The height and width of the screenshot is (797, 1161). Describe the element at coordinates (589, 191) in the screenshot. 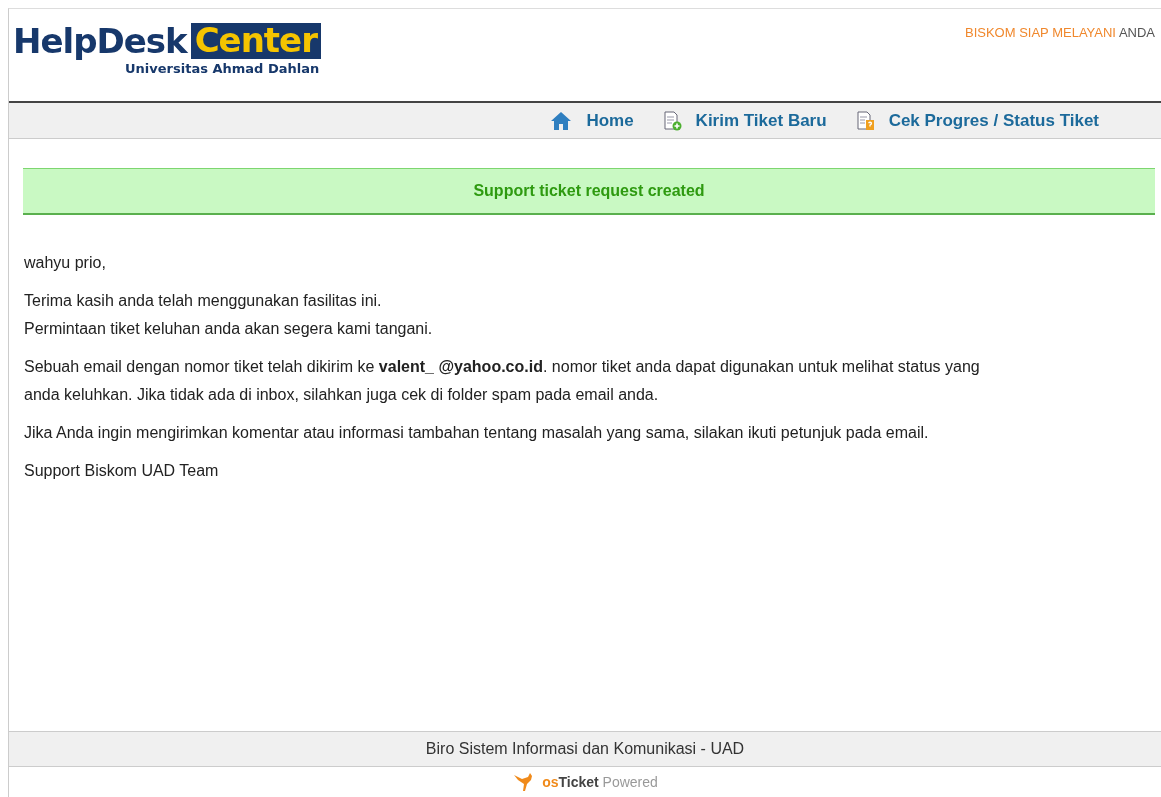

I see `success-message: Support ticket request created` at that location.